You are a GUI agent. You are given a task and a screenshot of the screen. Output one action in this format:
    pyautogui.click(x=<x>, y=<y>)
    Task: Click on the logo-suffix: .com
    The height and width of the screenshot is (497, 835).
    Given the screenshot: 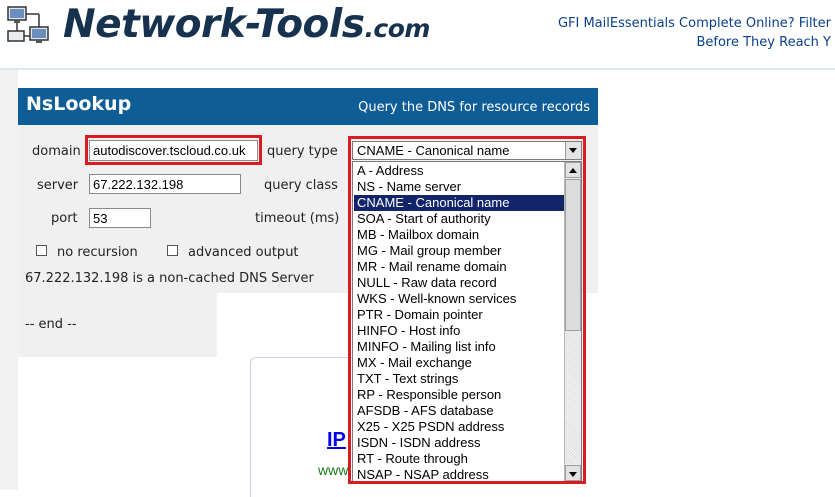 What is the action you would take?
    pyautogui.click(x=397, y=28)
    